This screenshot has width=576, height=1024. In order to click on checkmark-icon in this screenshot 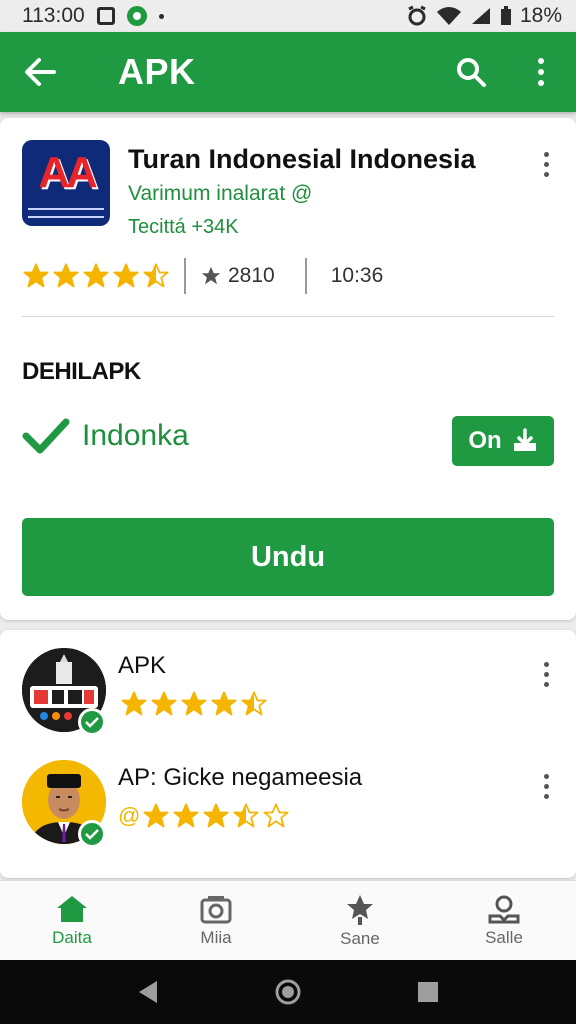, I will do `click(46, 436)`.